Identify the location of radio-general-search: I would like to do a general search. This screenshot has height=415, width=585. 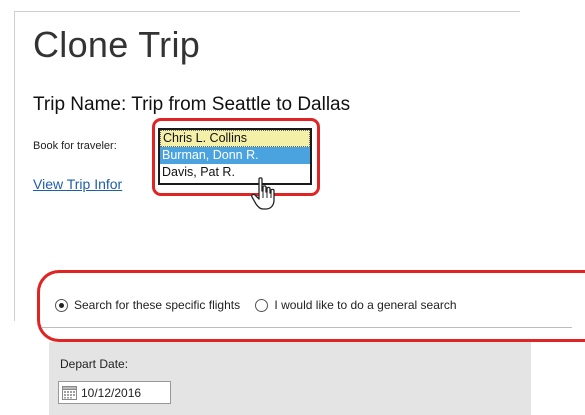
(356, 305).